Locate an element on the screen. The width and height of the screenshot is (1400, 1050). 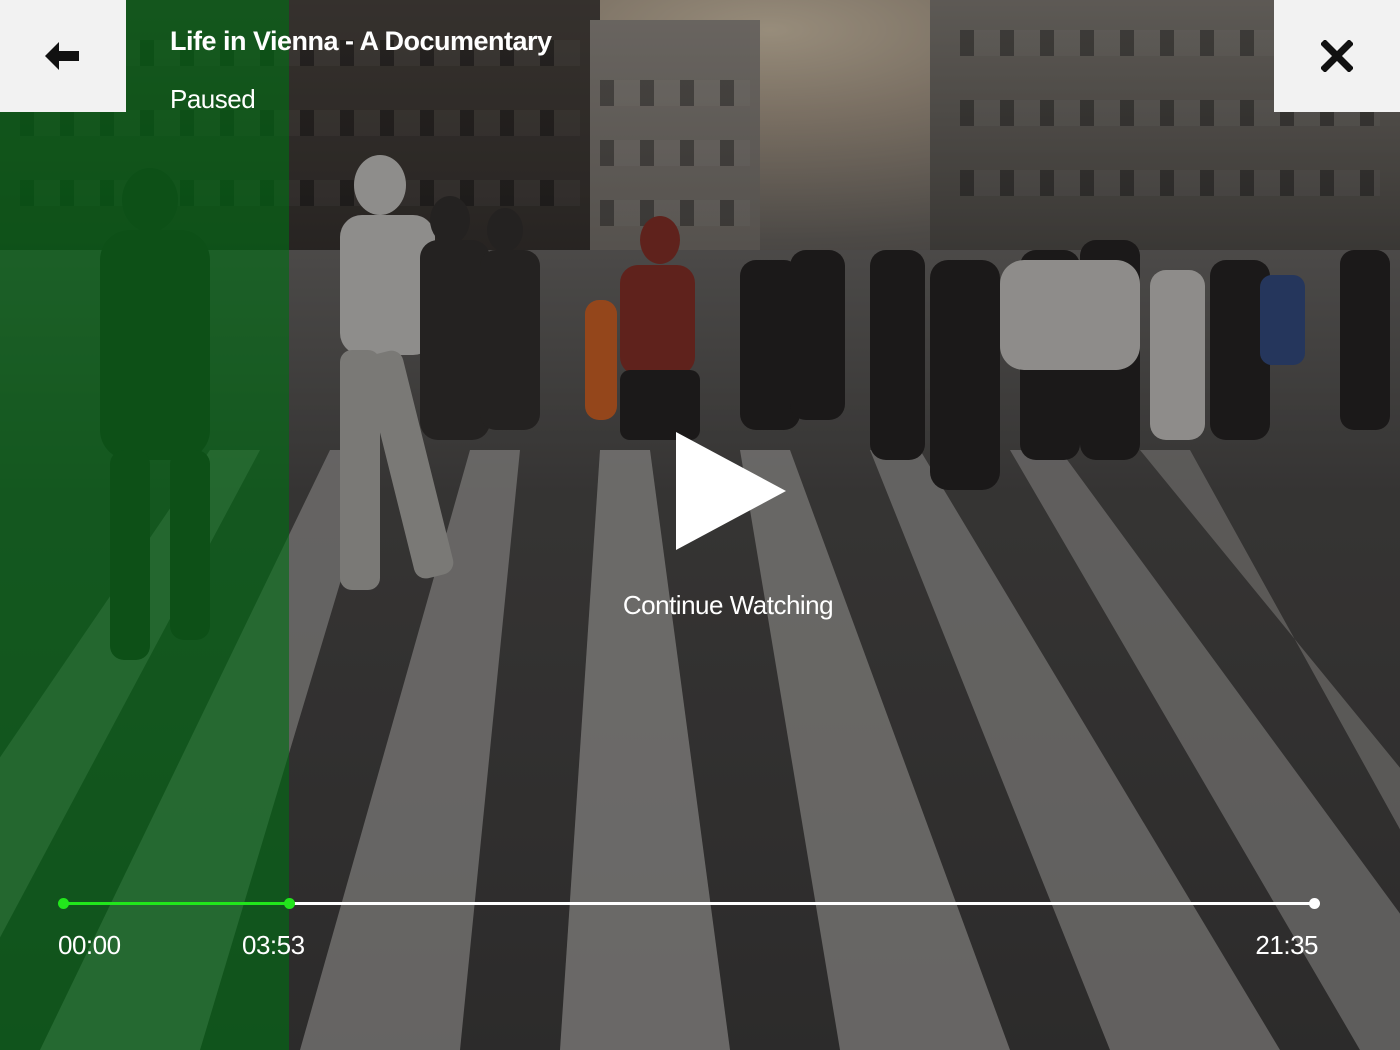
end-time: 21:35 is located at coordinates (1286, 945).